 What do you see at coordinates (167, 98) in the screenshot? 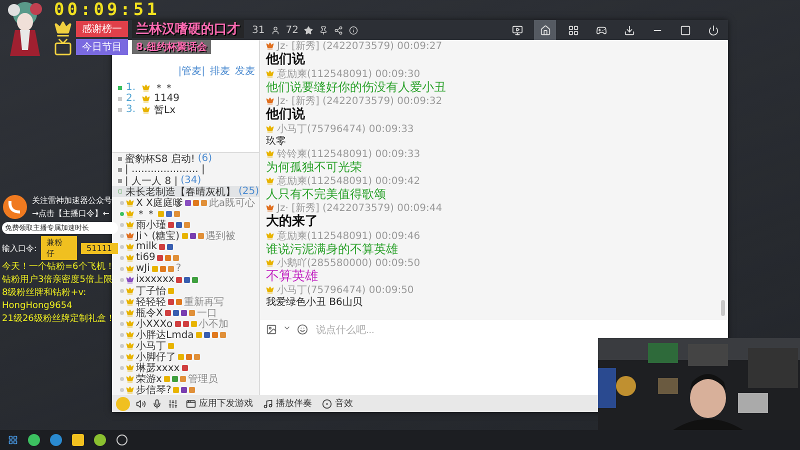
I see `queue-name: 1149` at bounding box center [167, 98].